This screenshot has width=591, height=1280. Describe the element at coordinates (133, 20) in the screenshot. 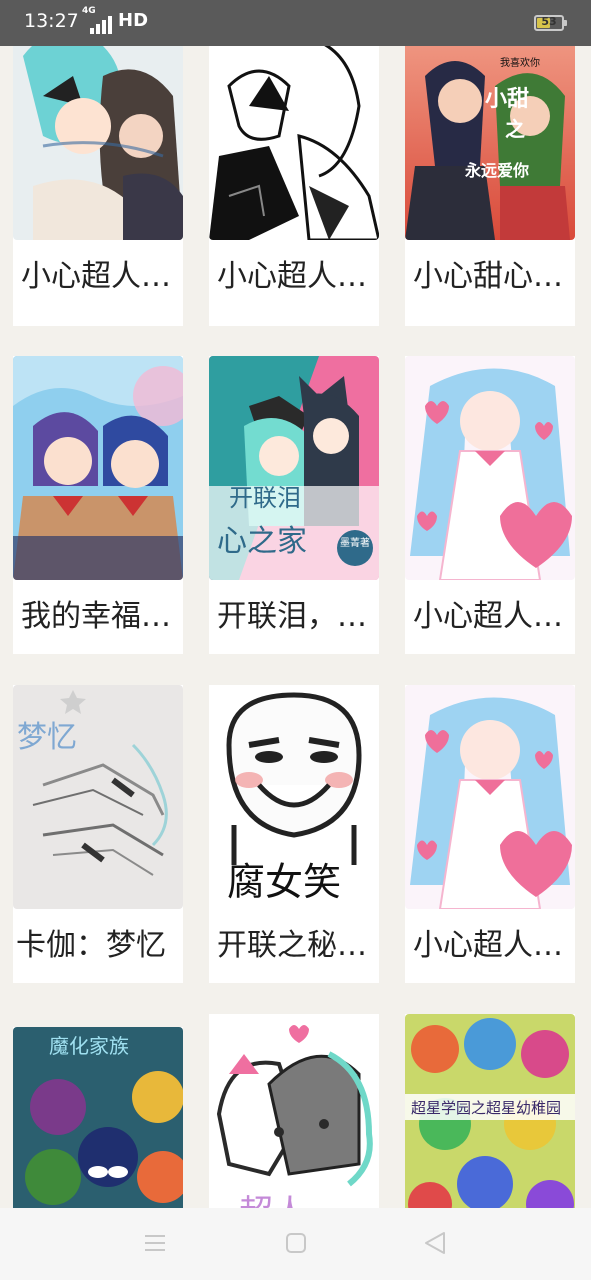

I see `hd-indicator: HD` at that location.